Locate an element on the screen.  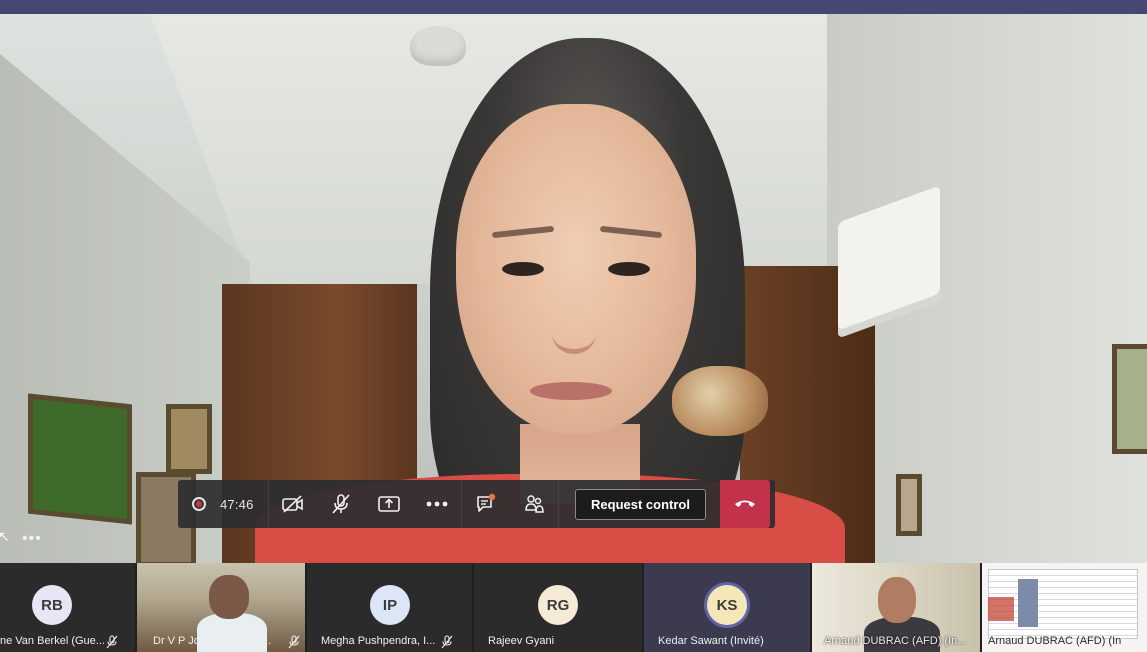
recording-timer: 47:46 is located at coordinates (223, 504).